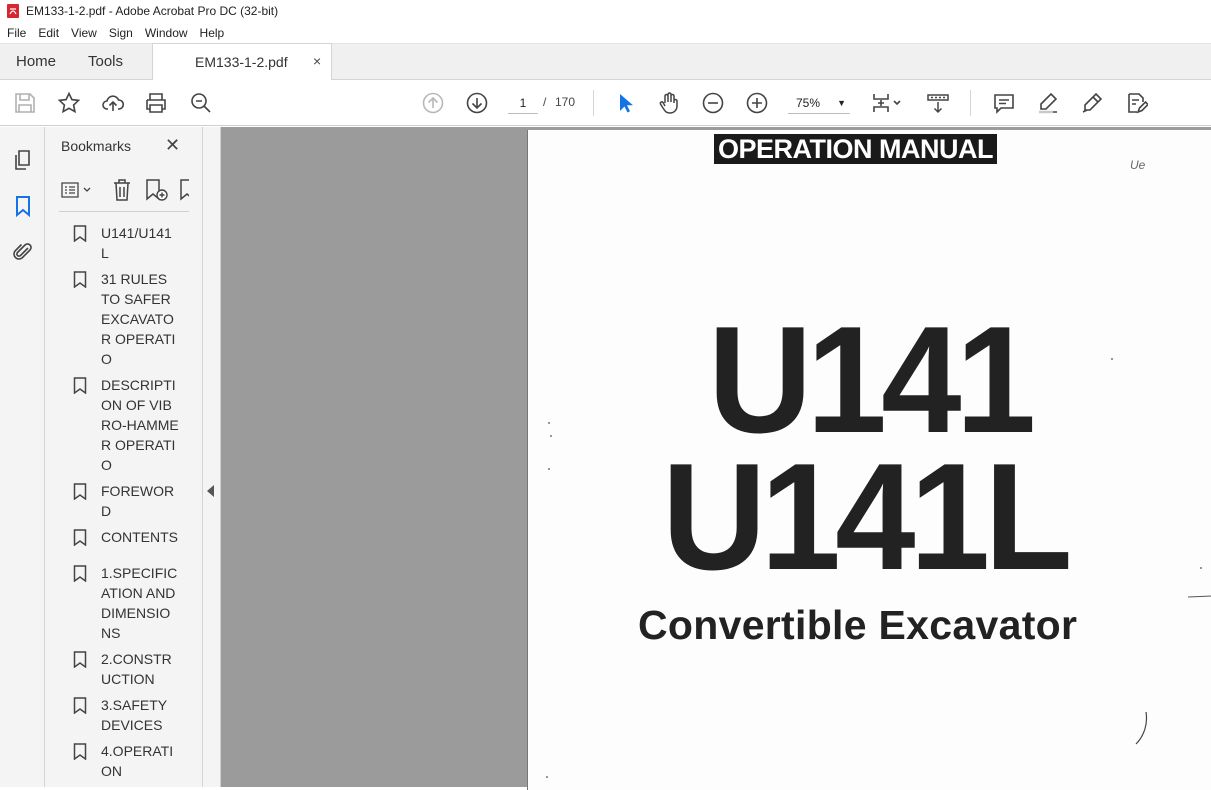 The width and height of the screenshot is (1211, 790). Describe the element at coordinates (605, 32) in the screenshot. I see `menu-bar: File Edit View Sign Window Help` at that location.